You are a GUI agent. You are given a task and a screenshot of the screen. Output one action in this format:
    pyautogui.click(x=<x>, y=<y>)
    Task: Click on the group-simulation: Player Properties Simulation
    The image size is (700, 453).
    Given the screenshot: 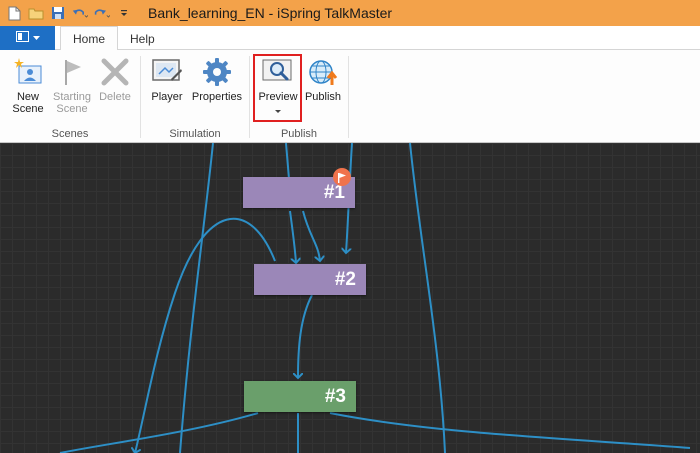 What is the action you would take?
    pyautogui.click(x=195, y=96)
    